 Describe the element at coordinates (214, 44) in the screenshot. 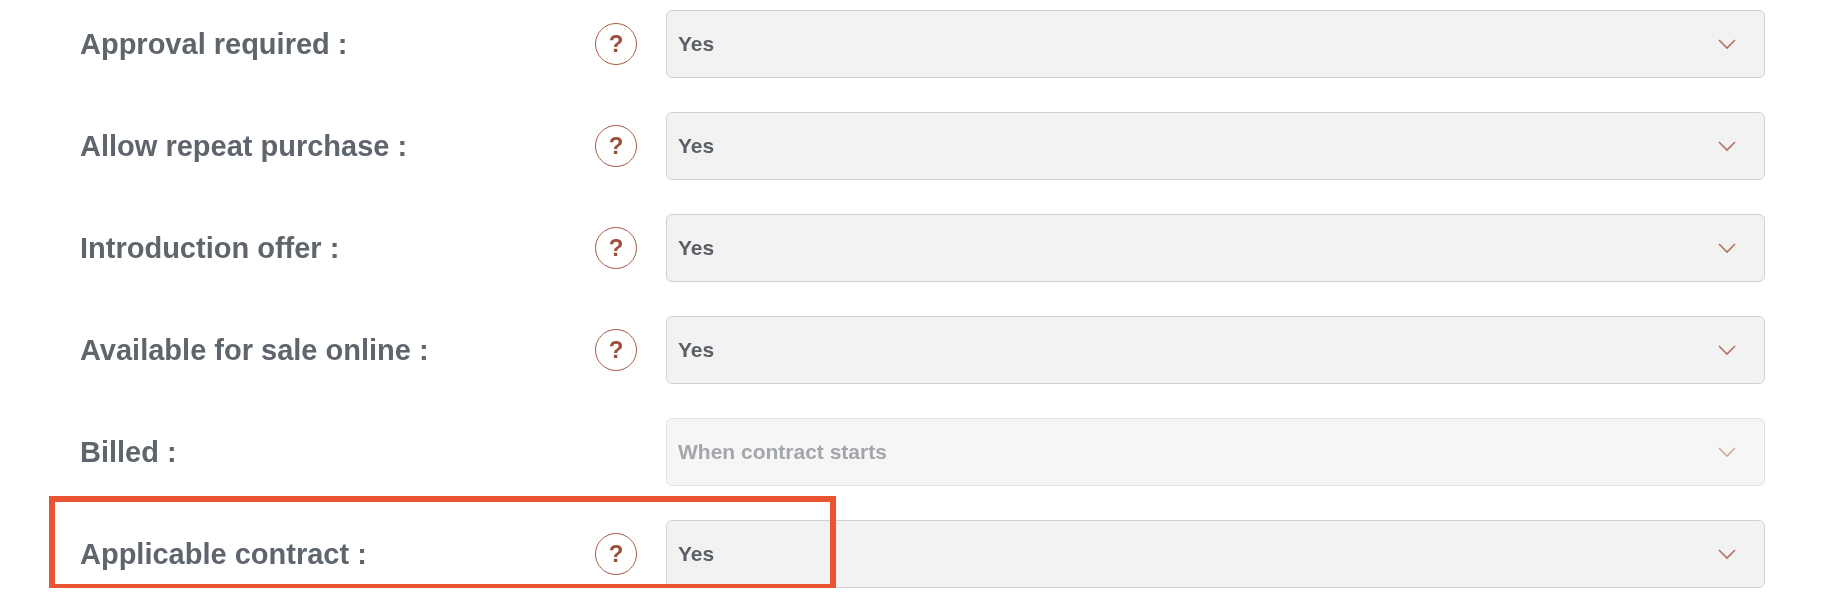

I see `field-label: Approval required :` at that location.